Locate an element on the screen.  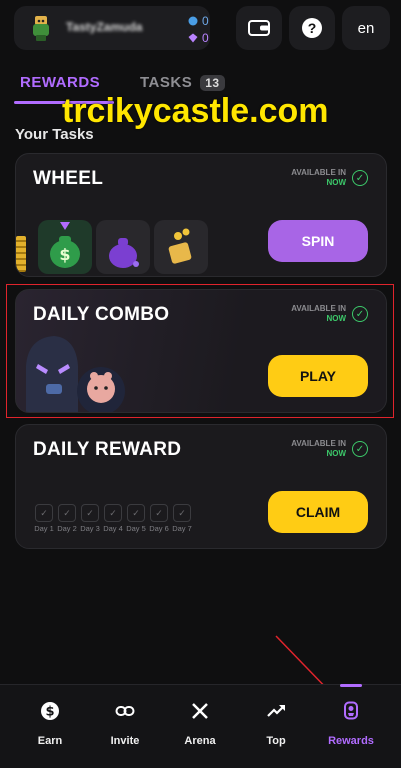
header: TastyZamuda 0 0 ? en is located at coordinates (200, 29).